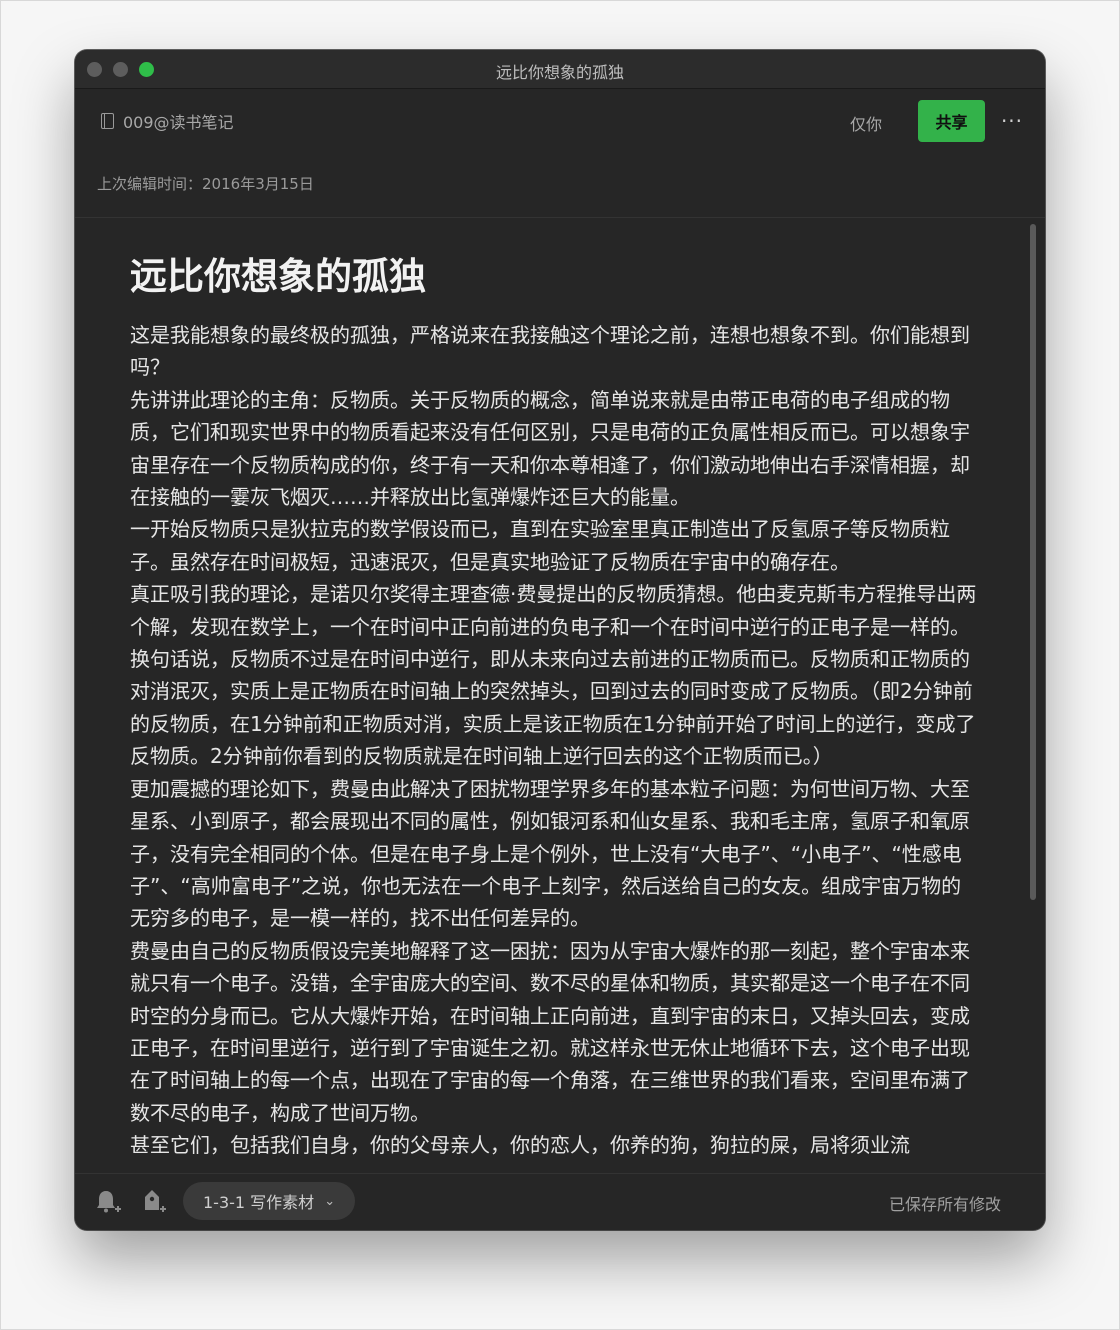  Describe the element at coordinates (951, 121) in the screenshot. I see `share-button: 共享` at that location.